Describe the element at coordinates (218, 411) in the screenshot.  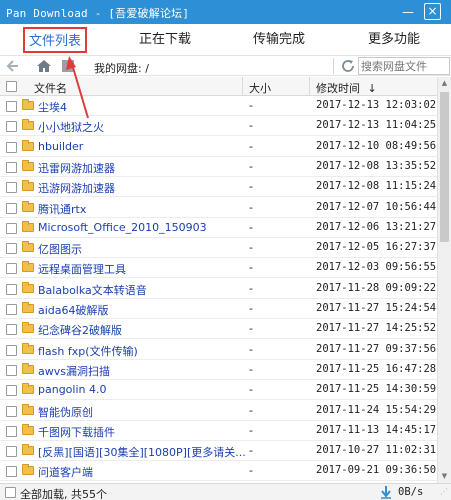
I see `table-row: 智能伪原创 - 2017-11-24 15:54:29` at that location.